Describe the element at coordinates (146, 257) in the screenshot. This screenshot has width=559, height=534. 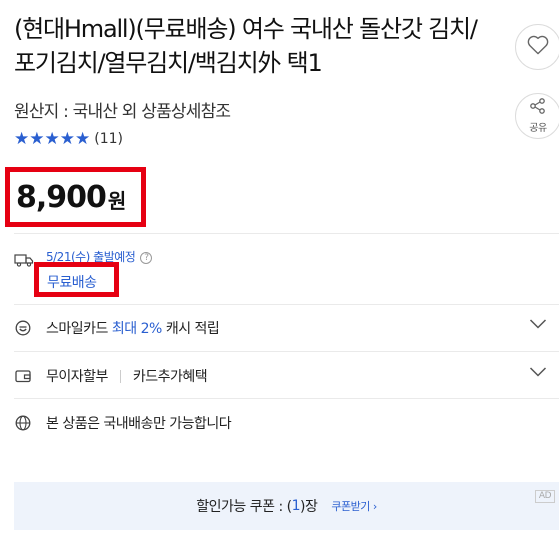
I see `help-icon: ?` at that location.